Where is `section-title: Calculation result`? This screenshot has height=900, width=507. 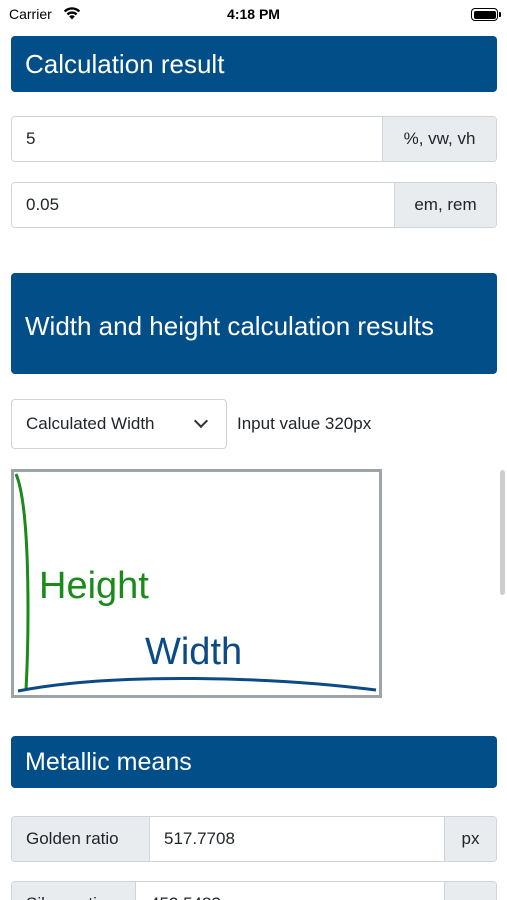 section-title: Calculation result is located at coordinates (125, 64).